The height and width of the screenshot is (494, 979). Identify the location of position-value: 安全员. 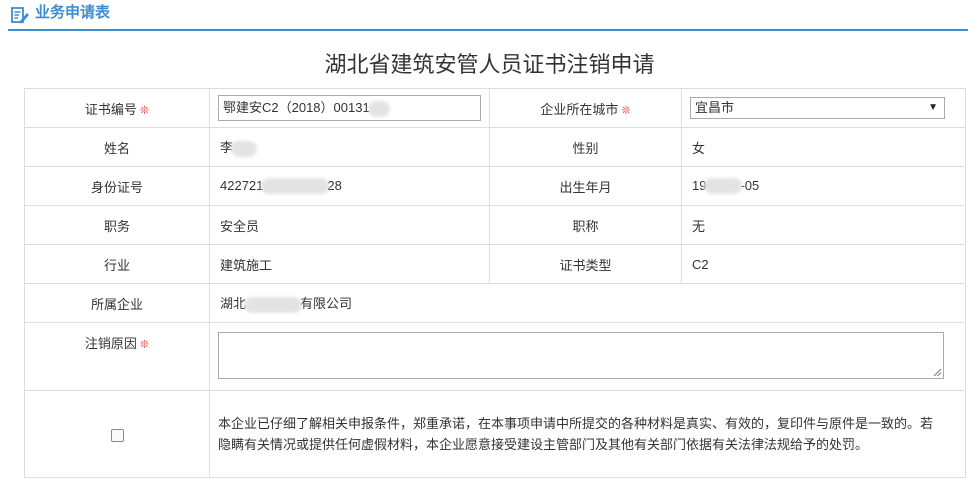
(349, 225).